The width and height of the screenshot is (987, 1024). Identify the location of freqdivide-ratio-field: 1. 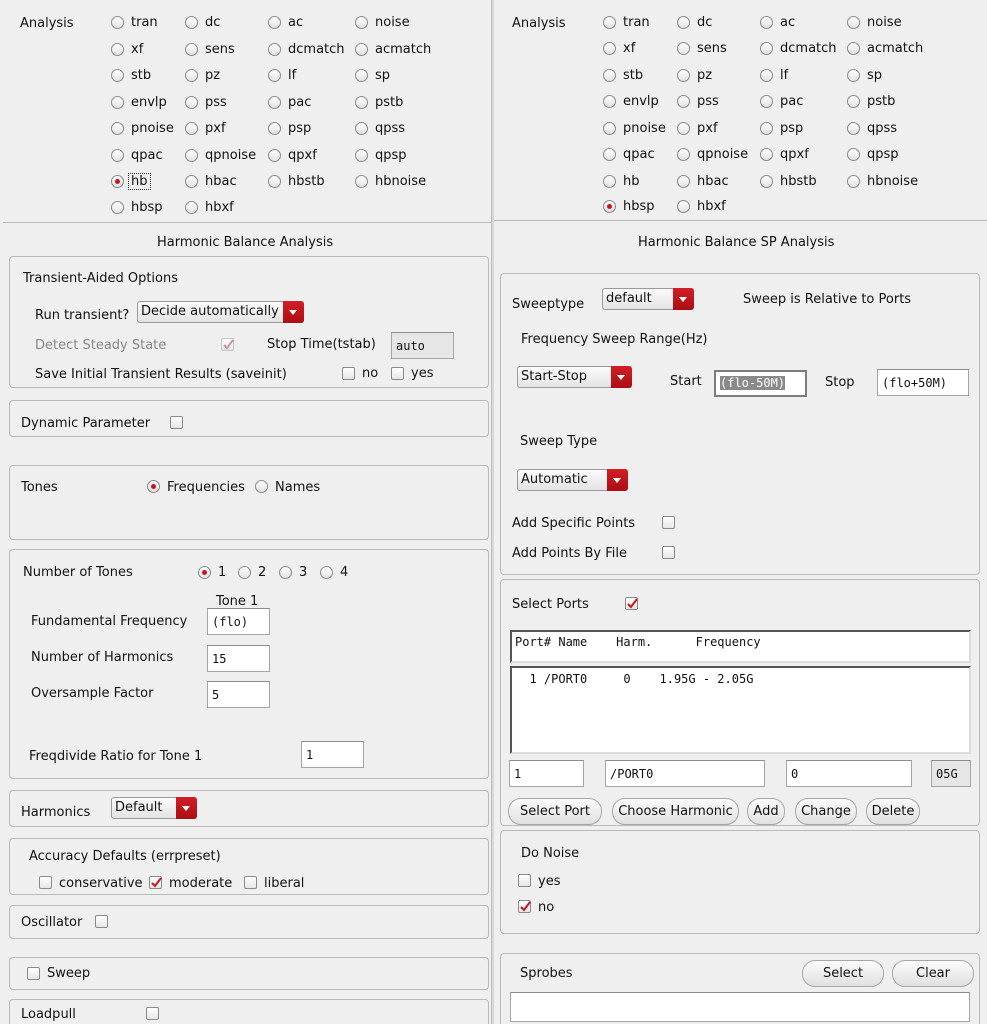
(332, 754).